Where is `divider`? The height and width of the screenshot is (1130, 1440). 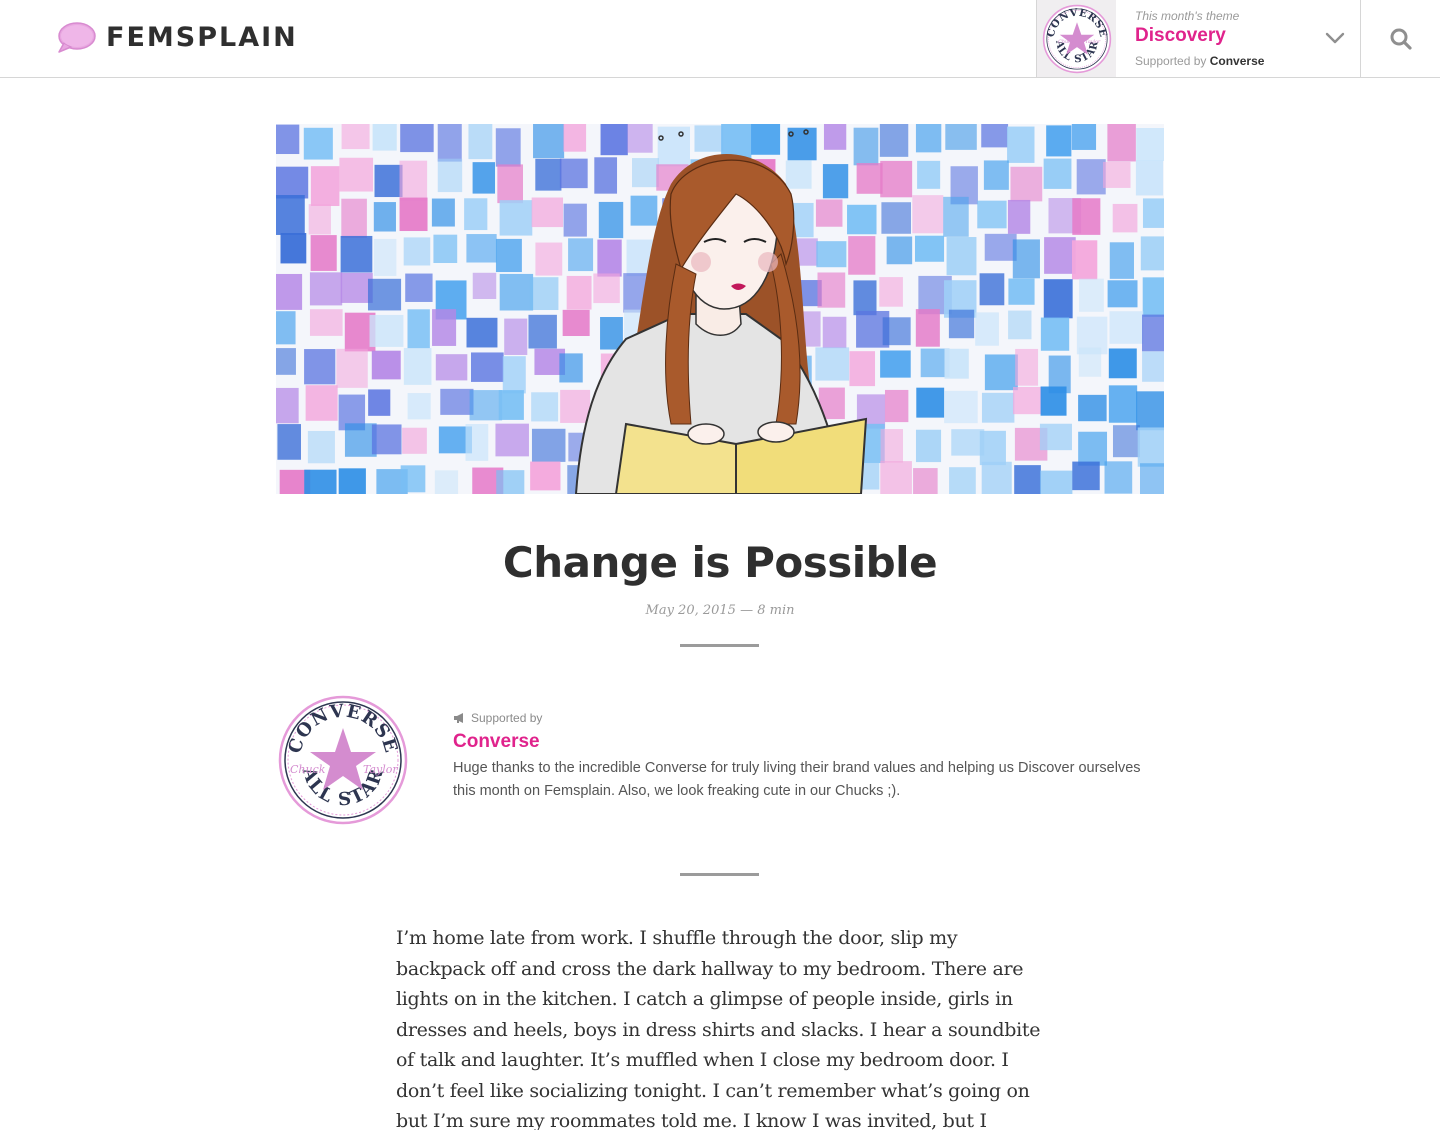 divider is located at coordinates (719, 874).